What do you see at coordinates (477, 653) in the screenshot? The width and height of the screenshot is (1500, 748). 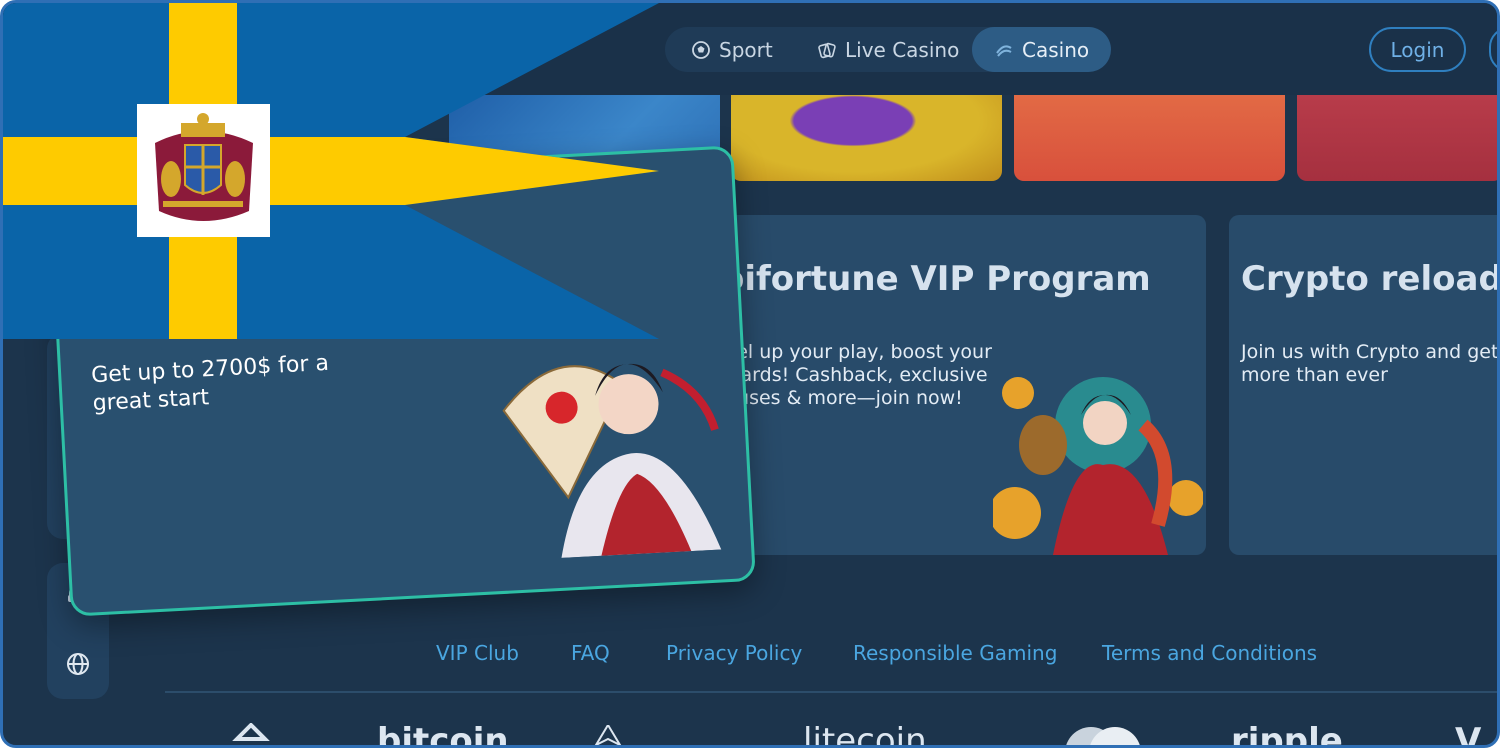 I see `footer-link-vip-club: VIP Club` at bounding box center [477, 653].